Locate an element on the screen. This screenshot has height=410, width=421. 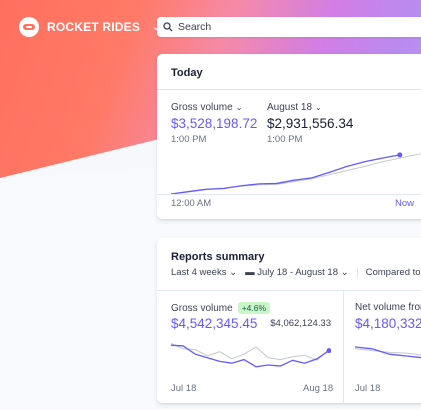
search-placeholder: Search is located at coordinates (195, 27).